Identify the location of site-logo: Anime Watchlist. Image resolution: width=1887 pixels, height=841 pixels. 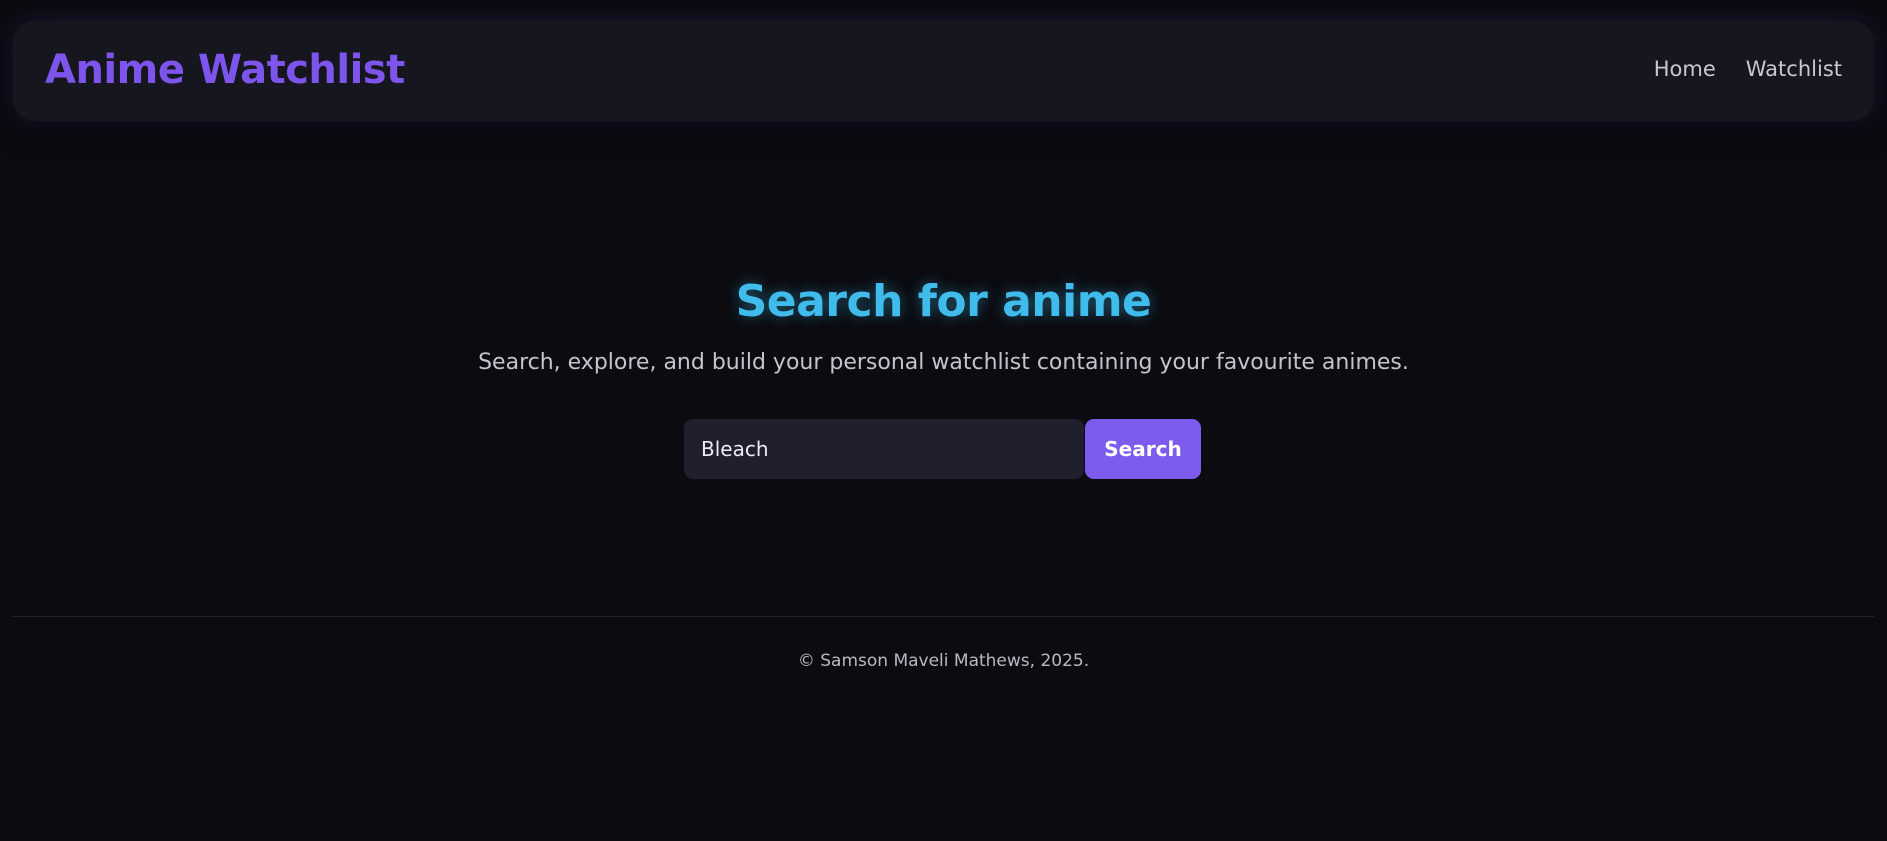
(225, 70).